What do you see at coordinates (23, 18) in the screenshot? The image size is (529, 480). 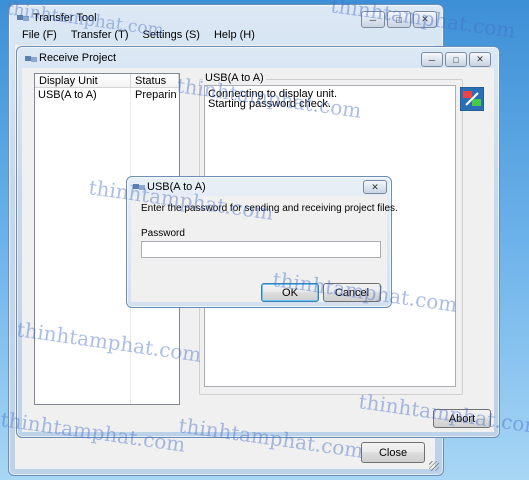 I see `transfer-tool-app-icon` at bounding box center [23, 18].